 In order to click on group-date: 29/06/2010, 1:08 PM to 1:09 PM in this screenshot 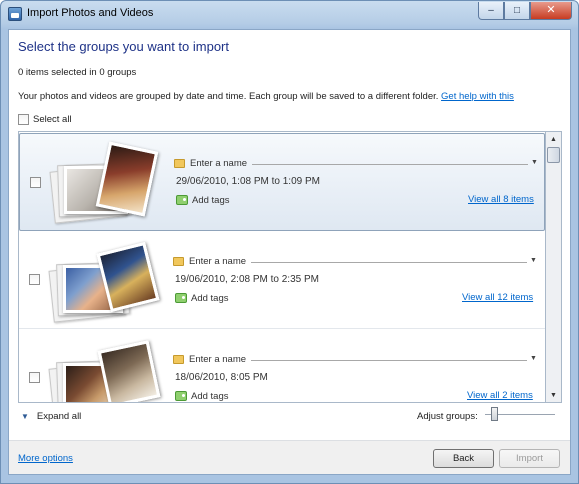, I will do `click(248, 181)`.